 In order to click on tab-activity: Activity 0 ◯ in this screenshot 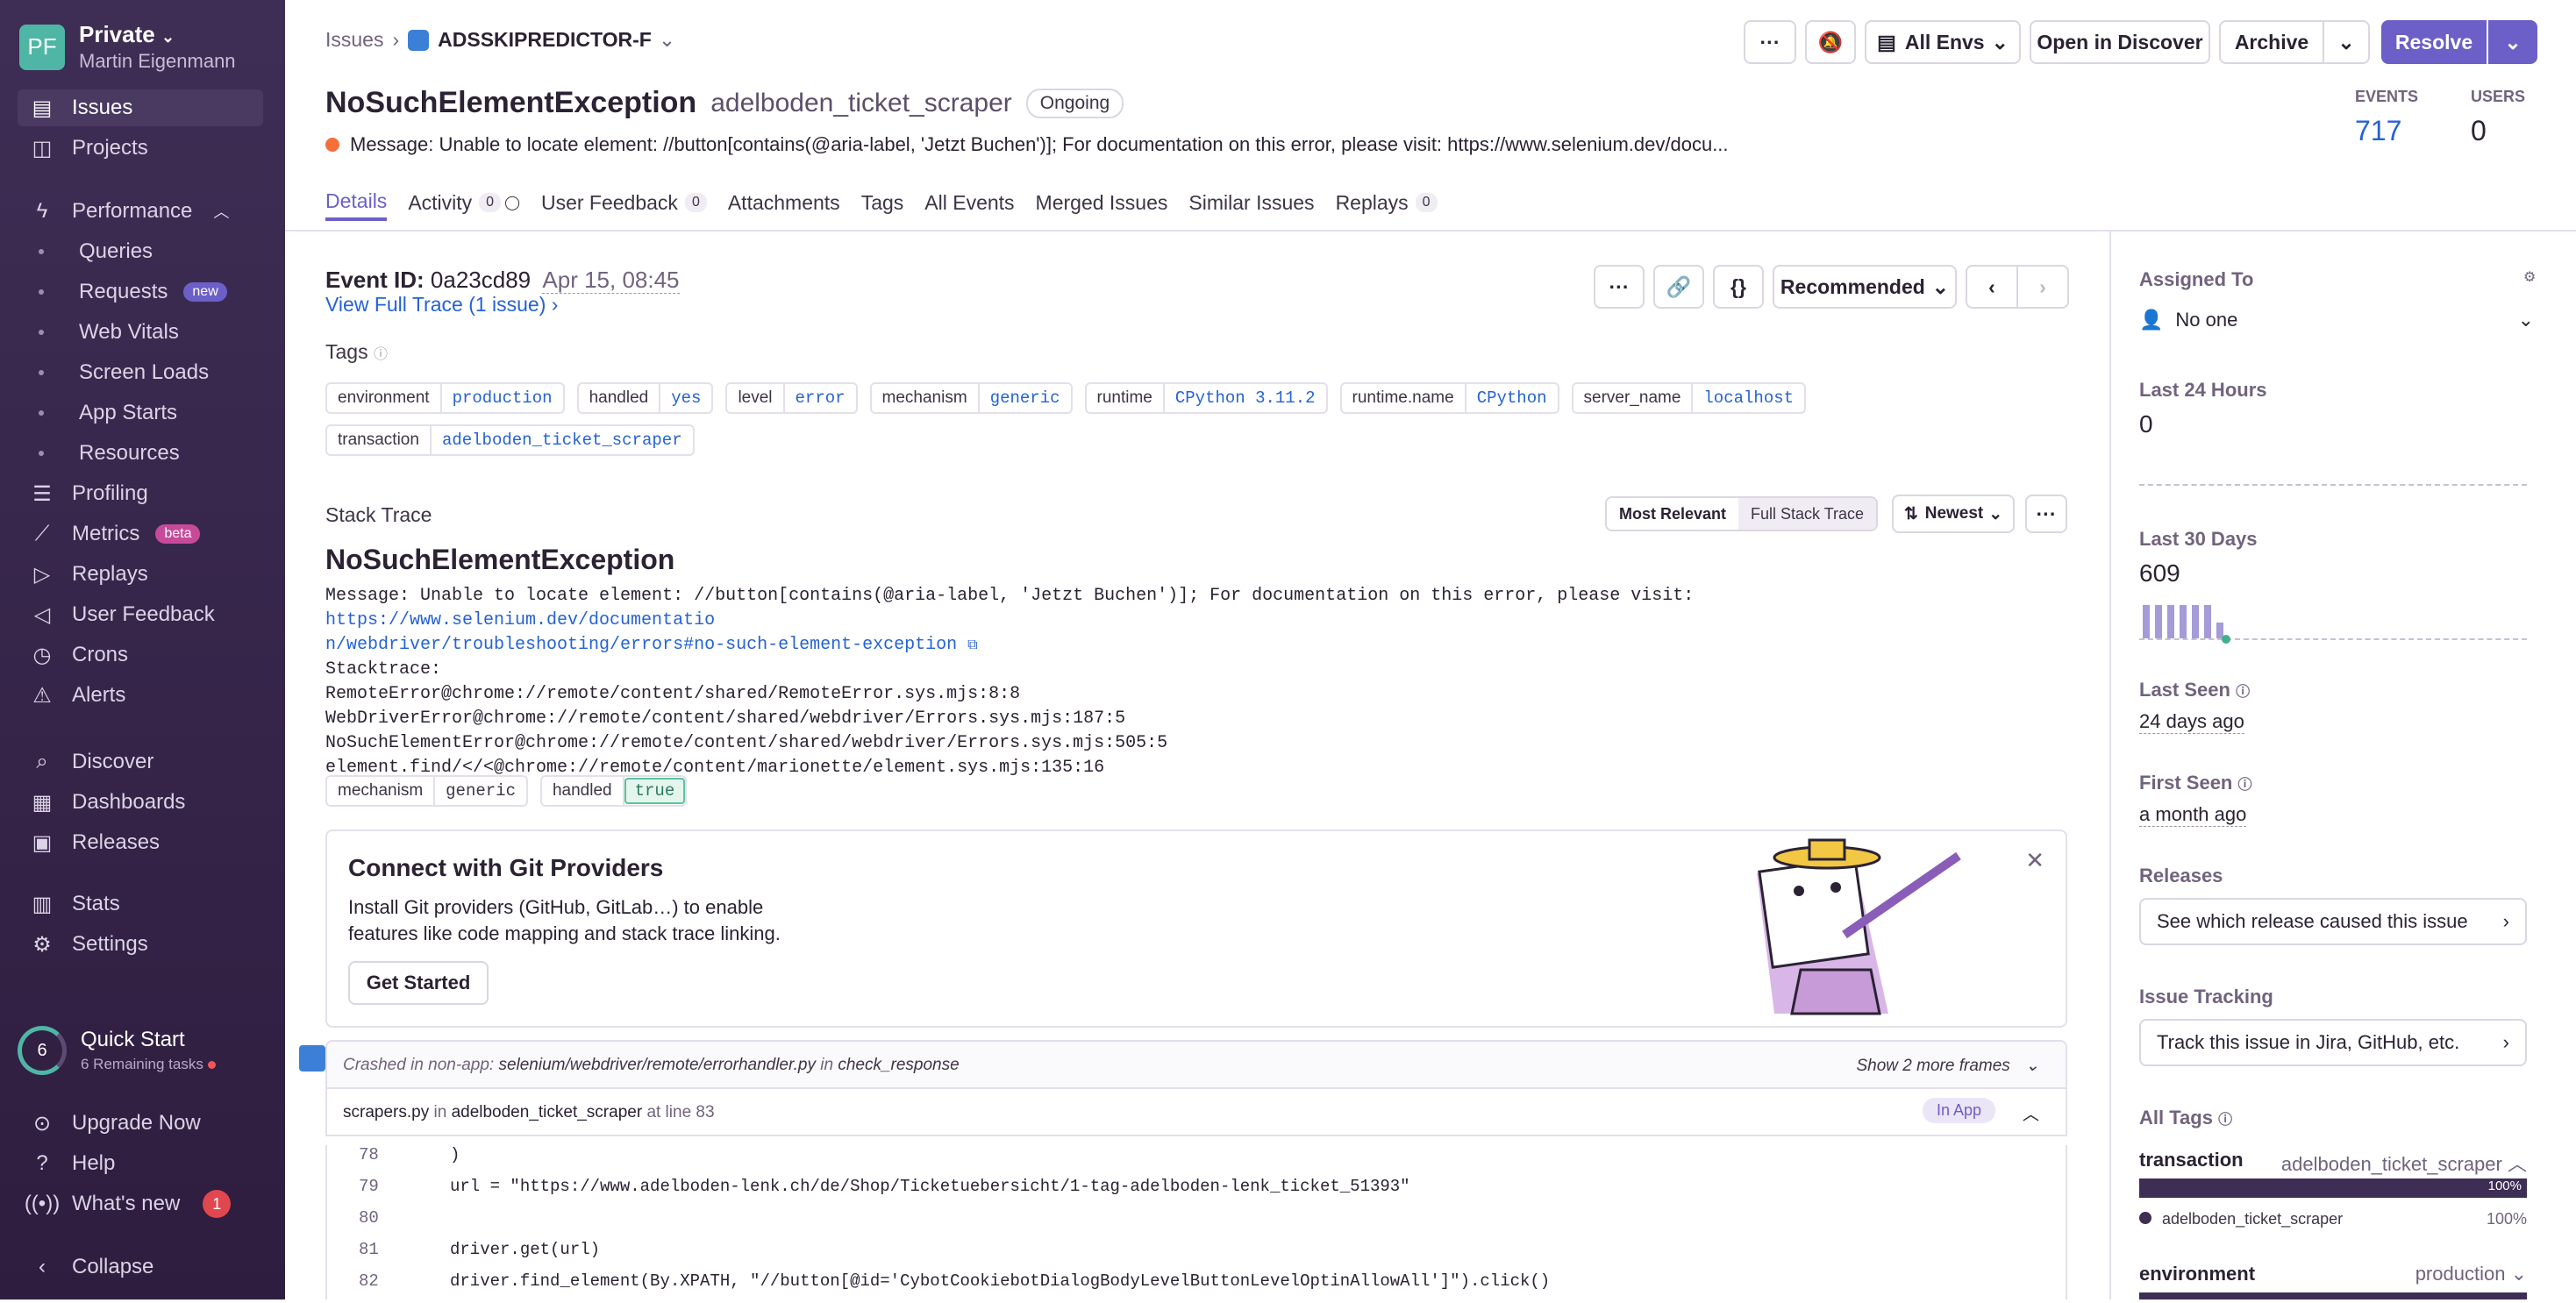, I will do `click(464, 202)`.